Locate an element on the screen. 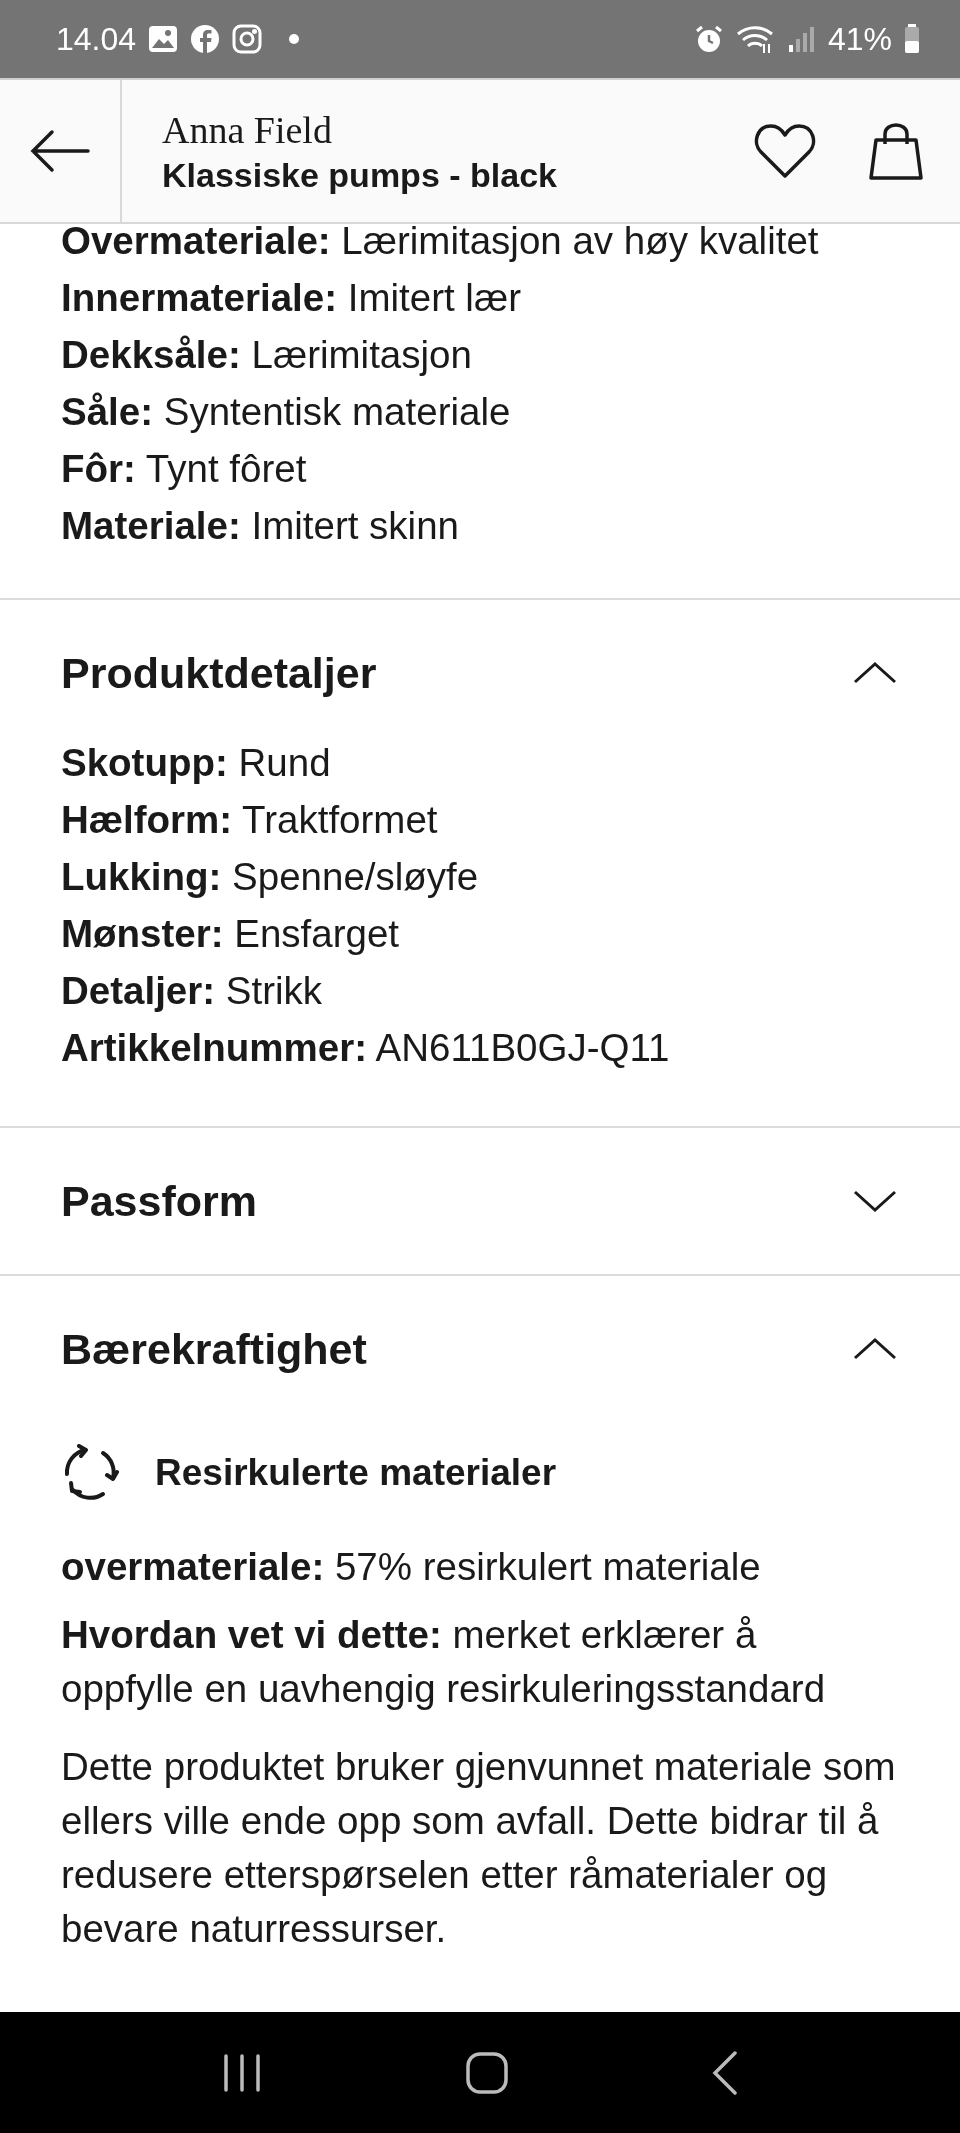 The height and width of the screenshot is (2133, 960). spec-text: Hælform: Traktformet is located at coordinates (250, 820).